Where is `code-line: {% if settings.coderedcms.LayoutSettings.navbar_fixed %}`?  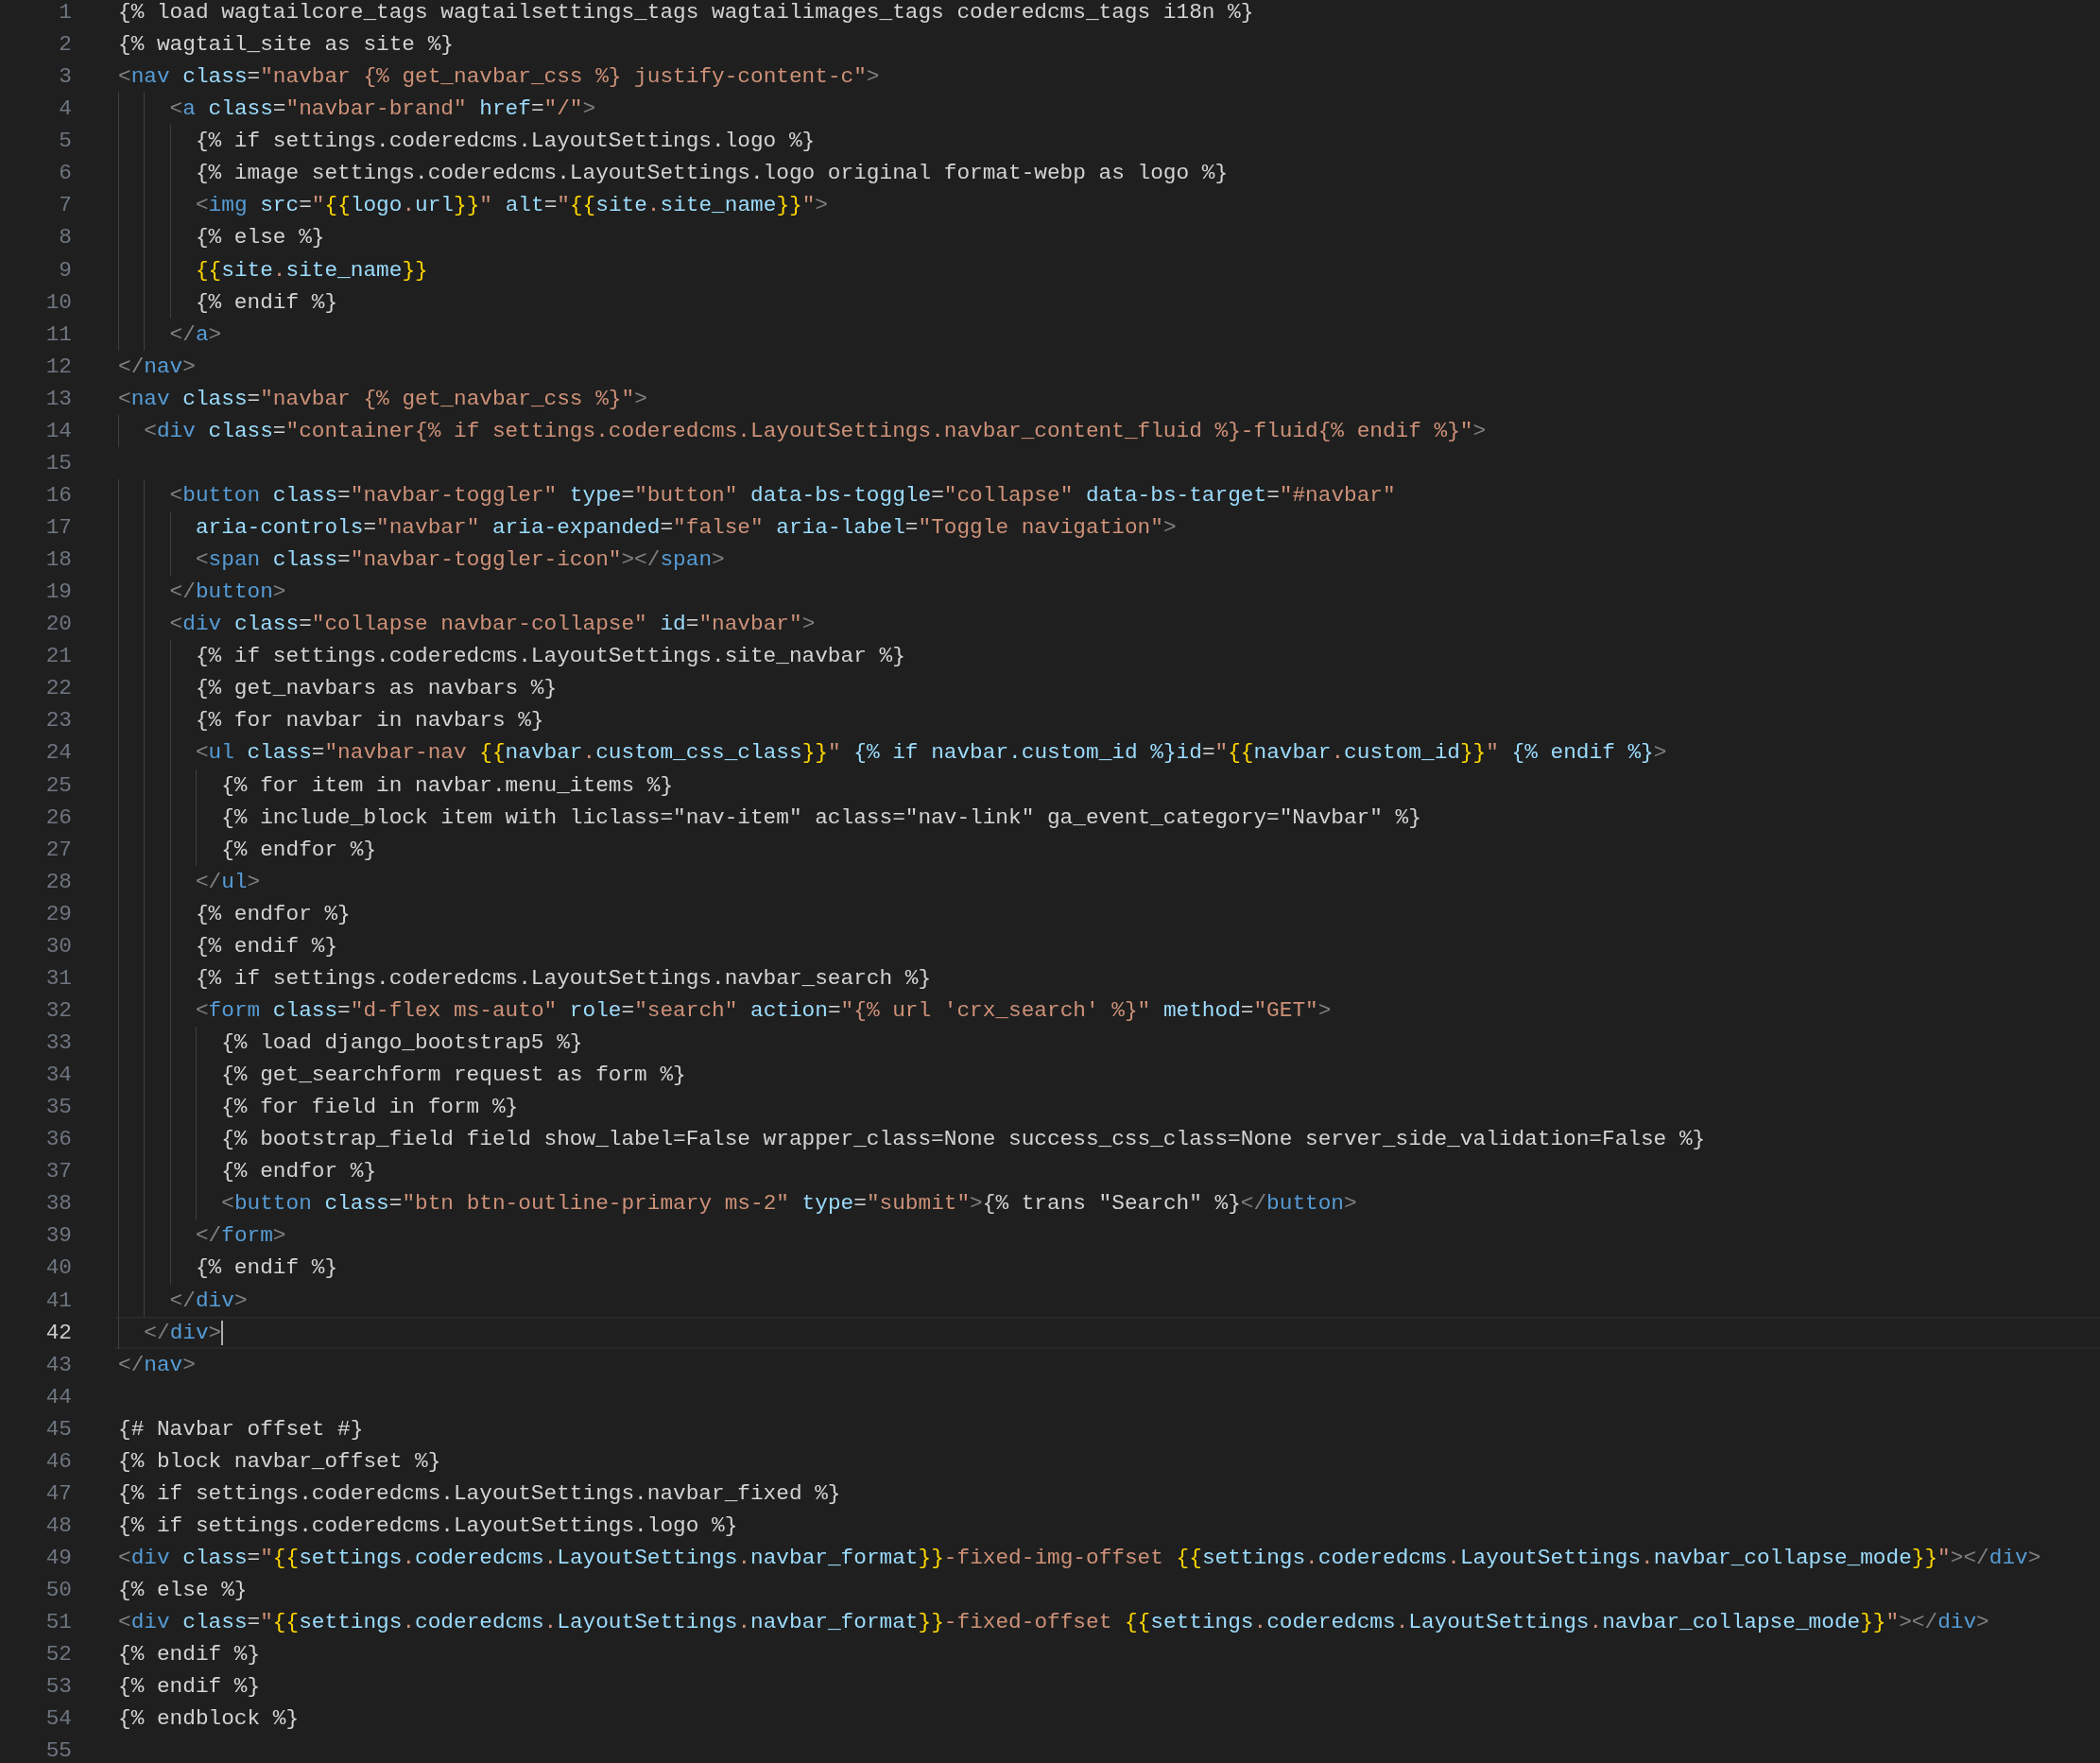 code-line: {% if settings.coderedcms.LayoutSettings.navbar_fixed %} is located at coordinates (480, 1493).